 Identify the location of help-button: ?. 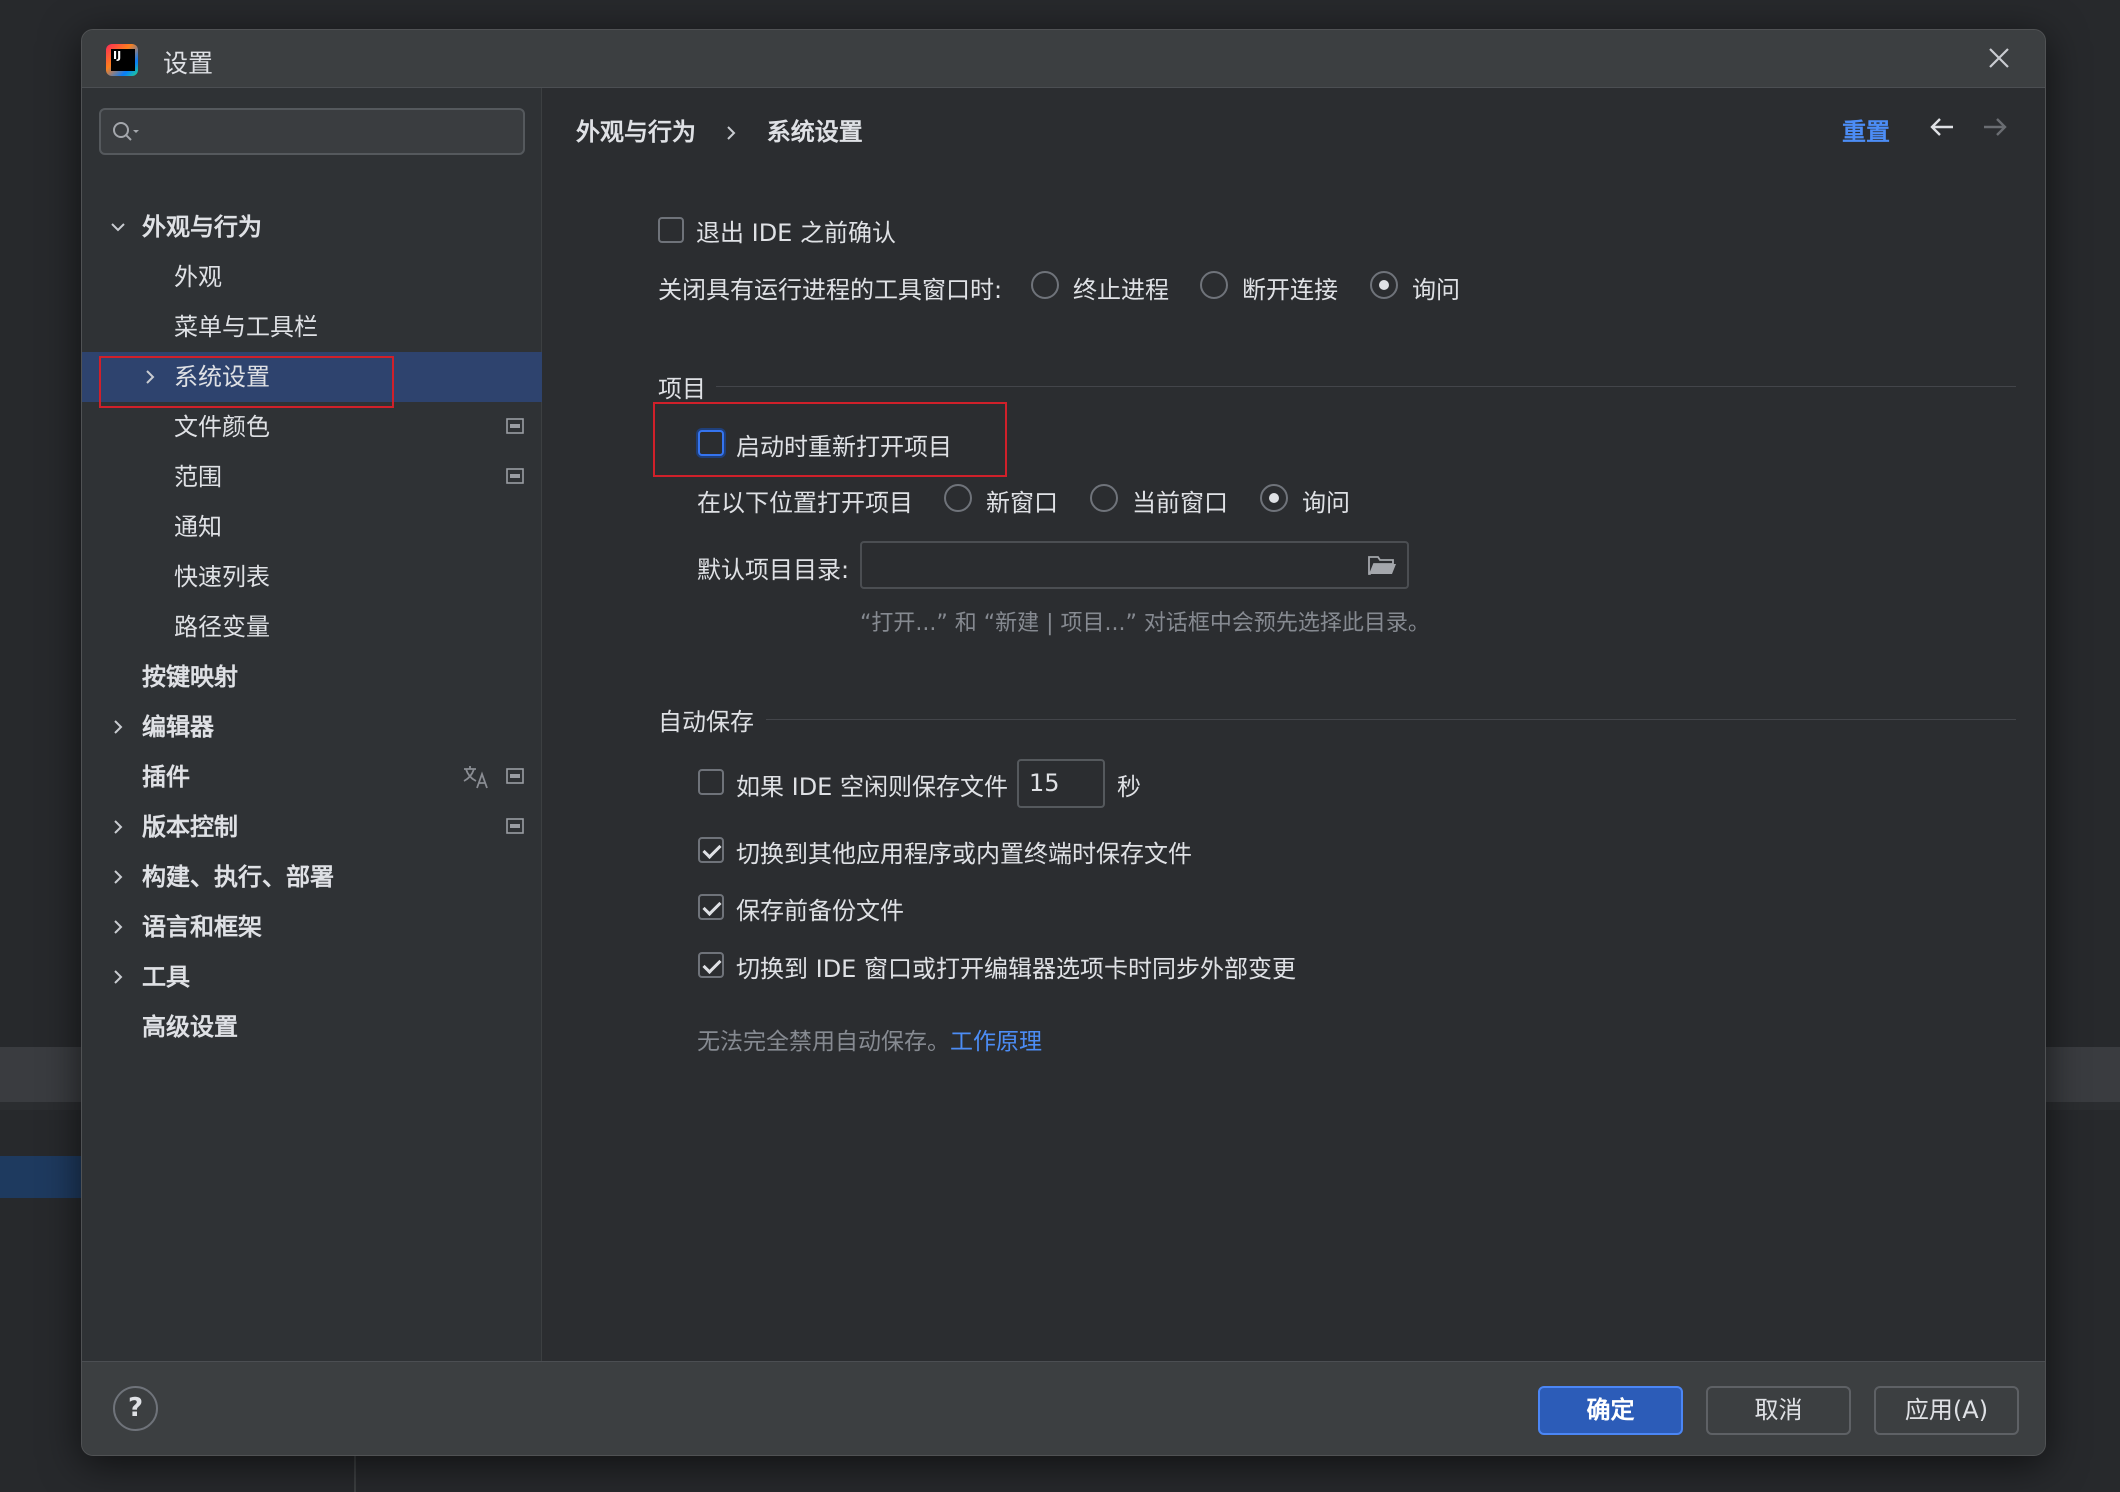
(135, 1408).